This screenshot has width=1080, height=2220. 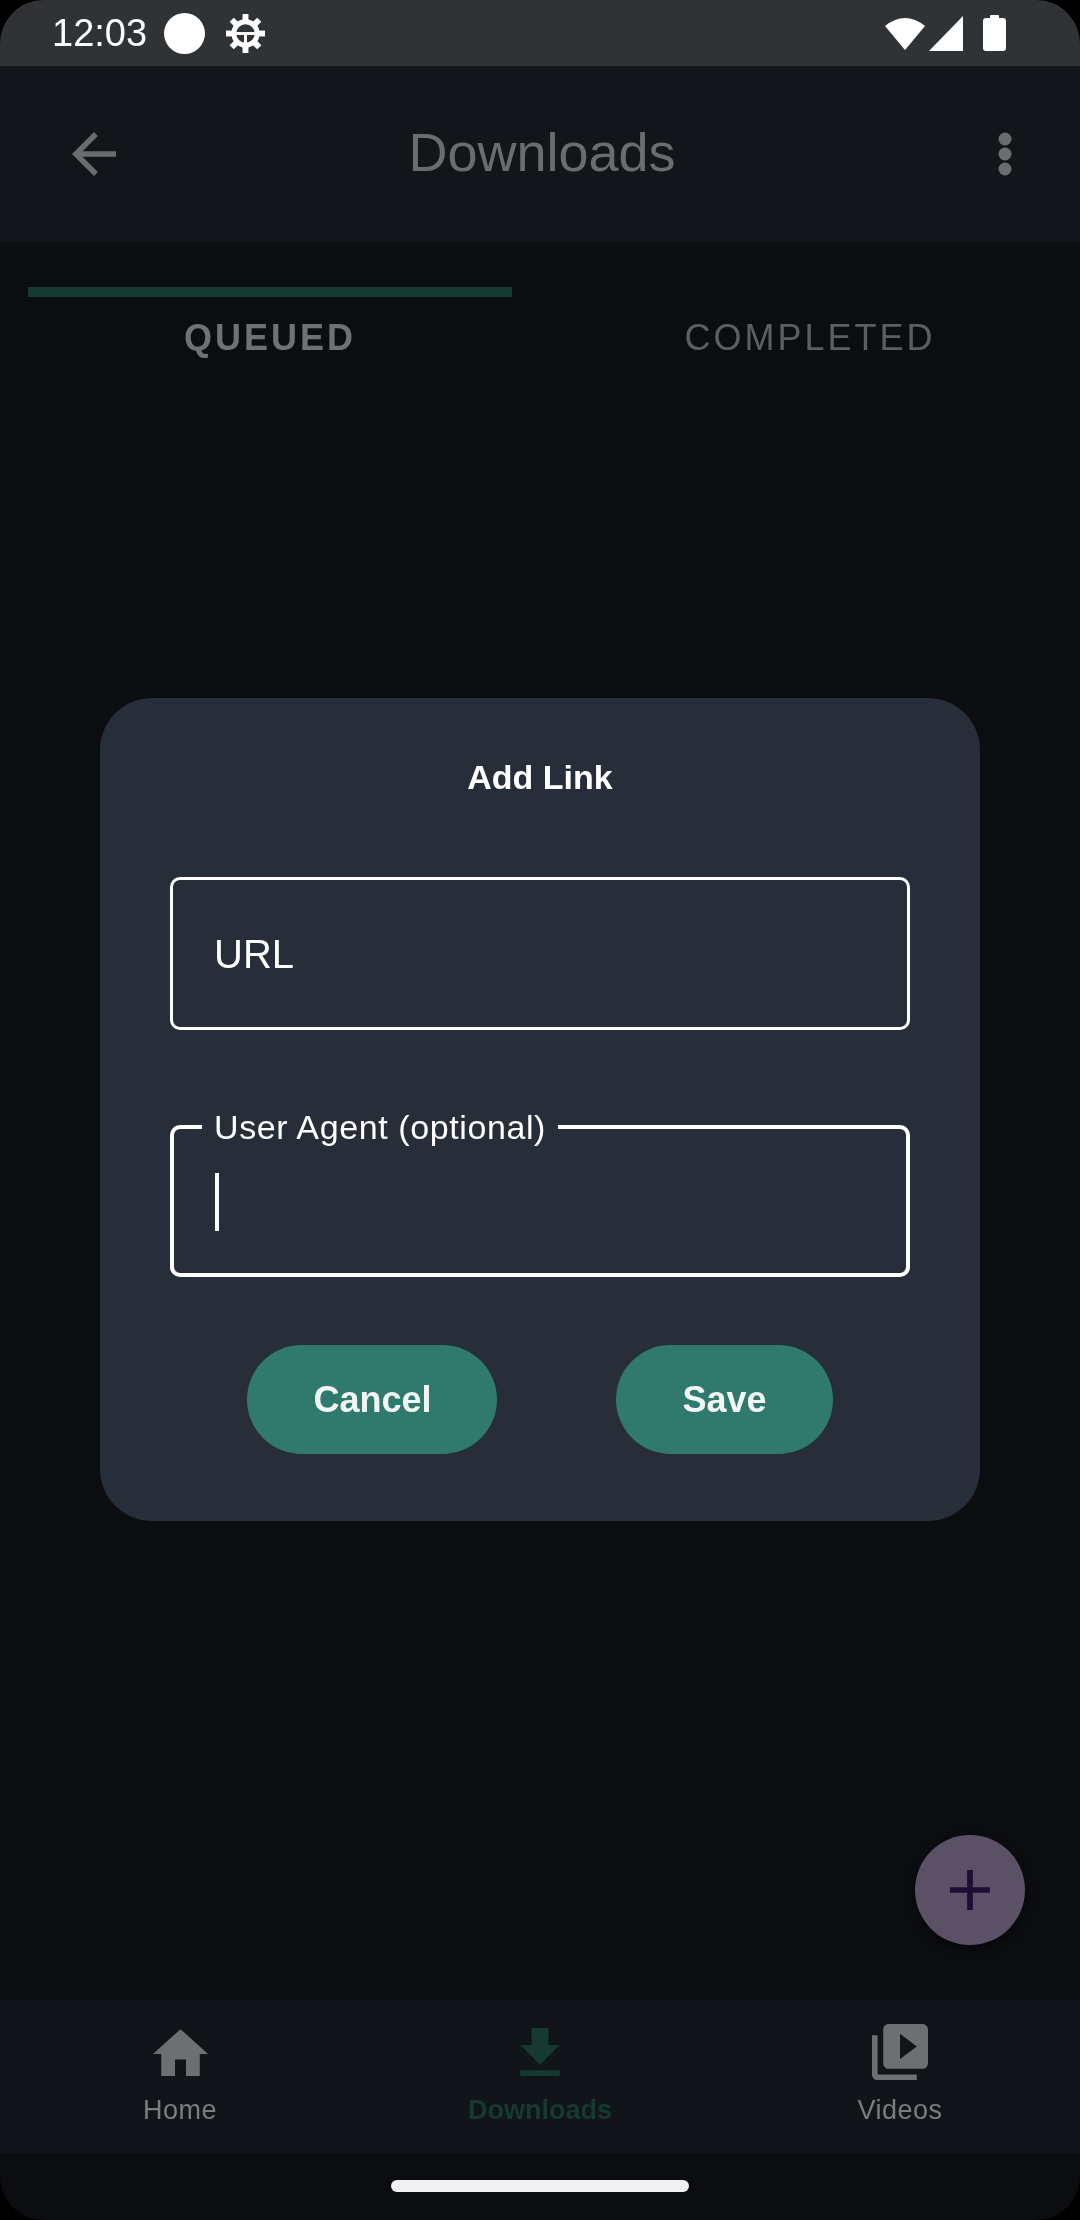 What do you see at coordinates (372, 1399) in the screenshot?
I see `cancel-button: Cancel` at bounding box center [372, 1399].